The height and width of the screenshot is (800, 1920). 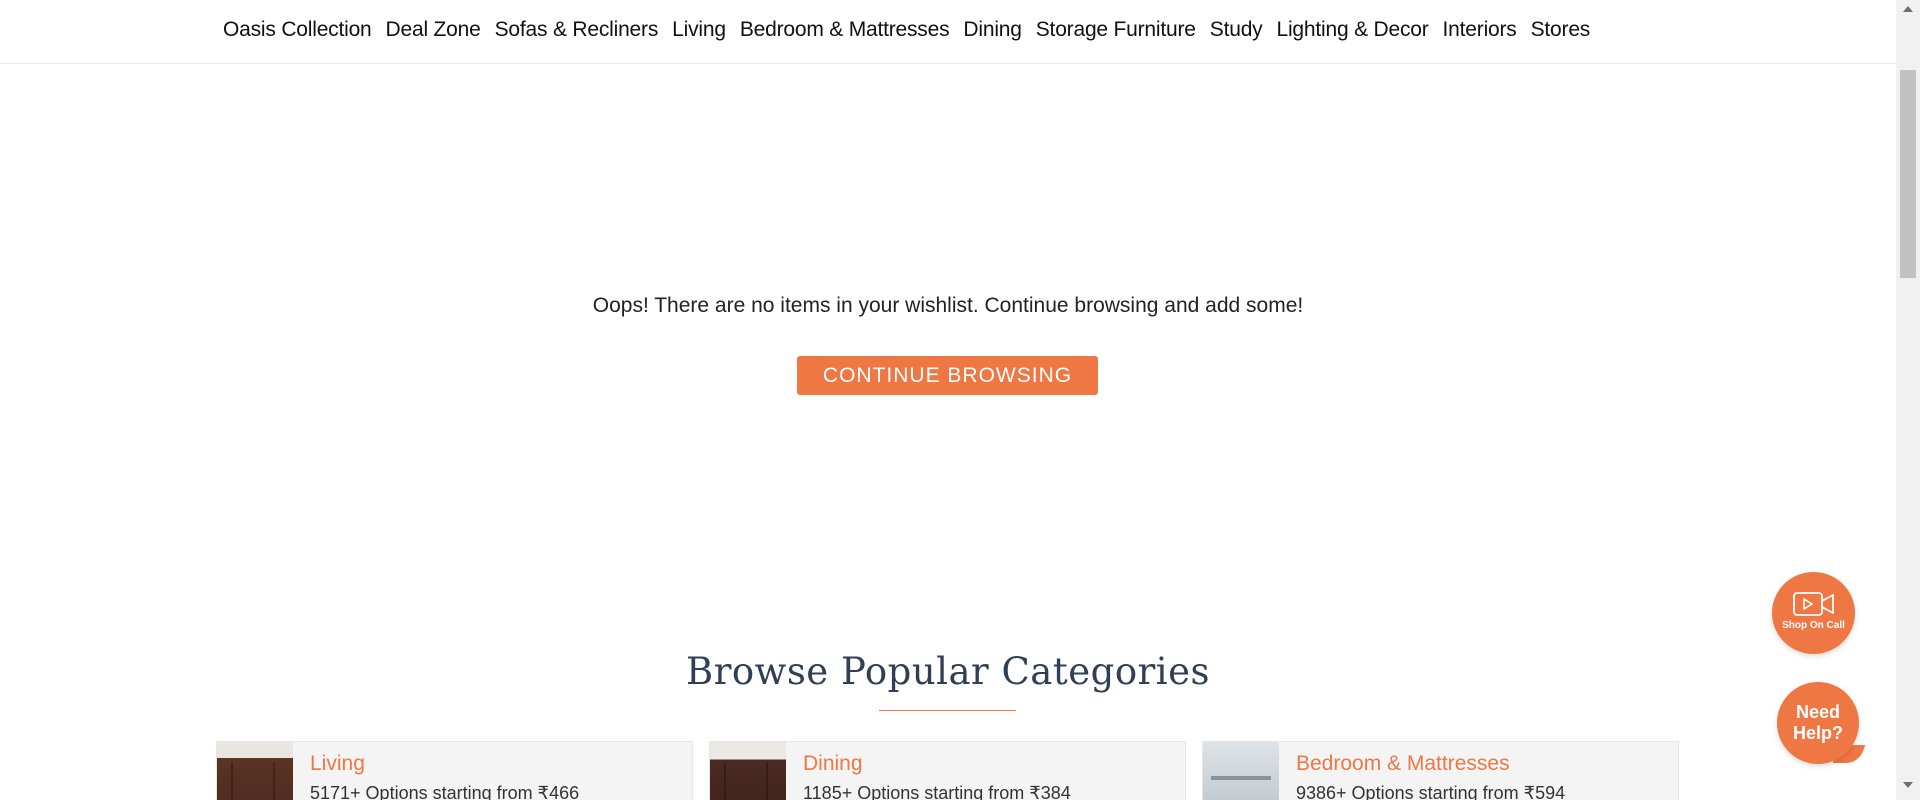 What do you see at coordinates (699, 30) in the screenshot?
I see `nav-item-living: Living` at bounding box center [699, 30].